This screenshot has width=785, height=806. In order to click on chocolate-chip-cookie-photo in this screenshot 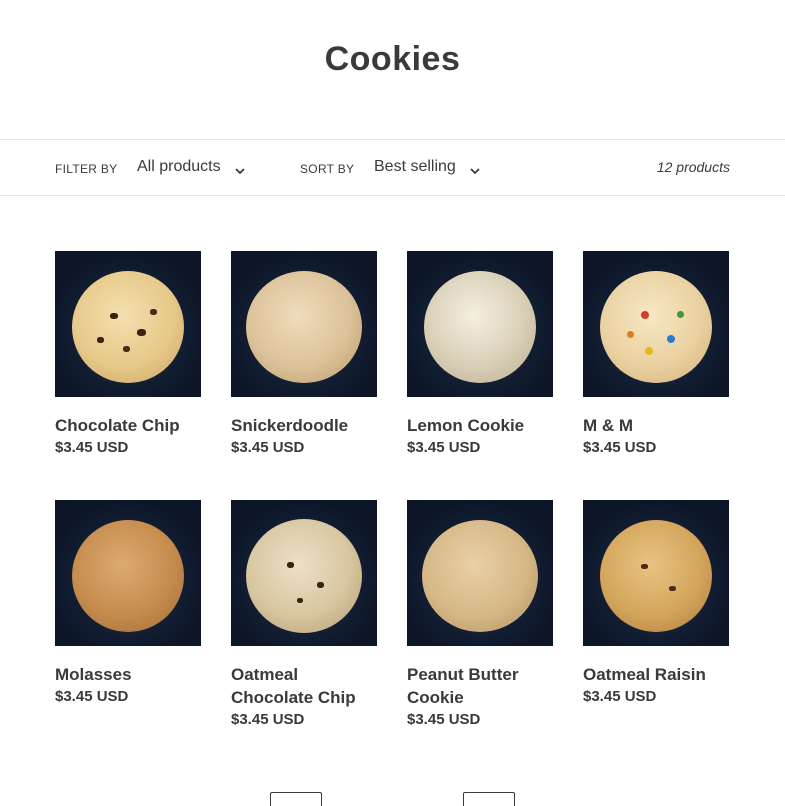, I will do `click(128, 324)`.